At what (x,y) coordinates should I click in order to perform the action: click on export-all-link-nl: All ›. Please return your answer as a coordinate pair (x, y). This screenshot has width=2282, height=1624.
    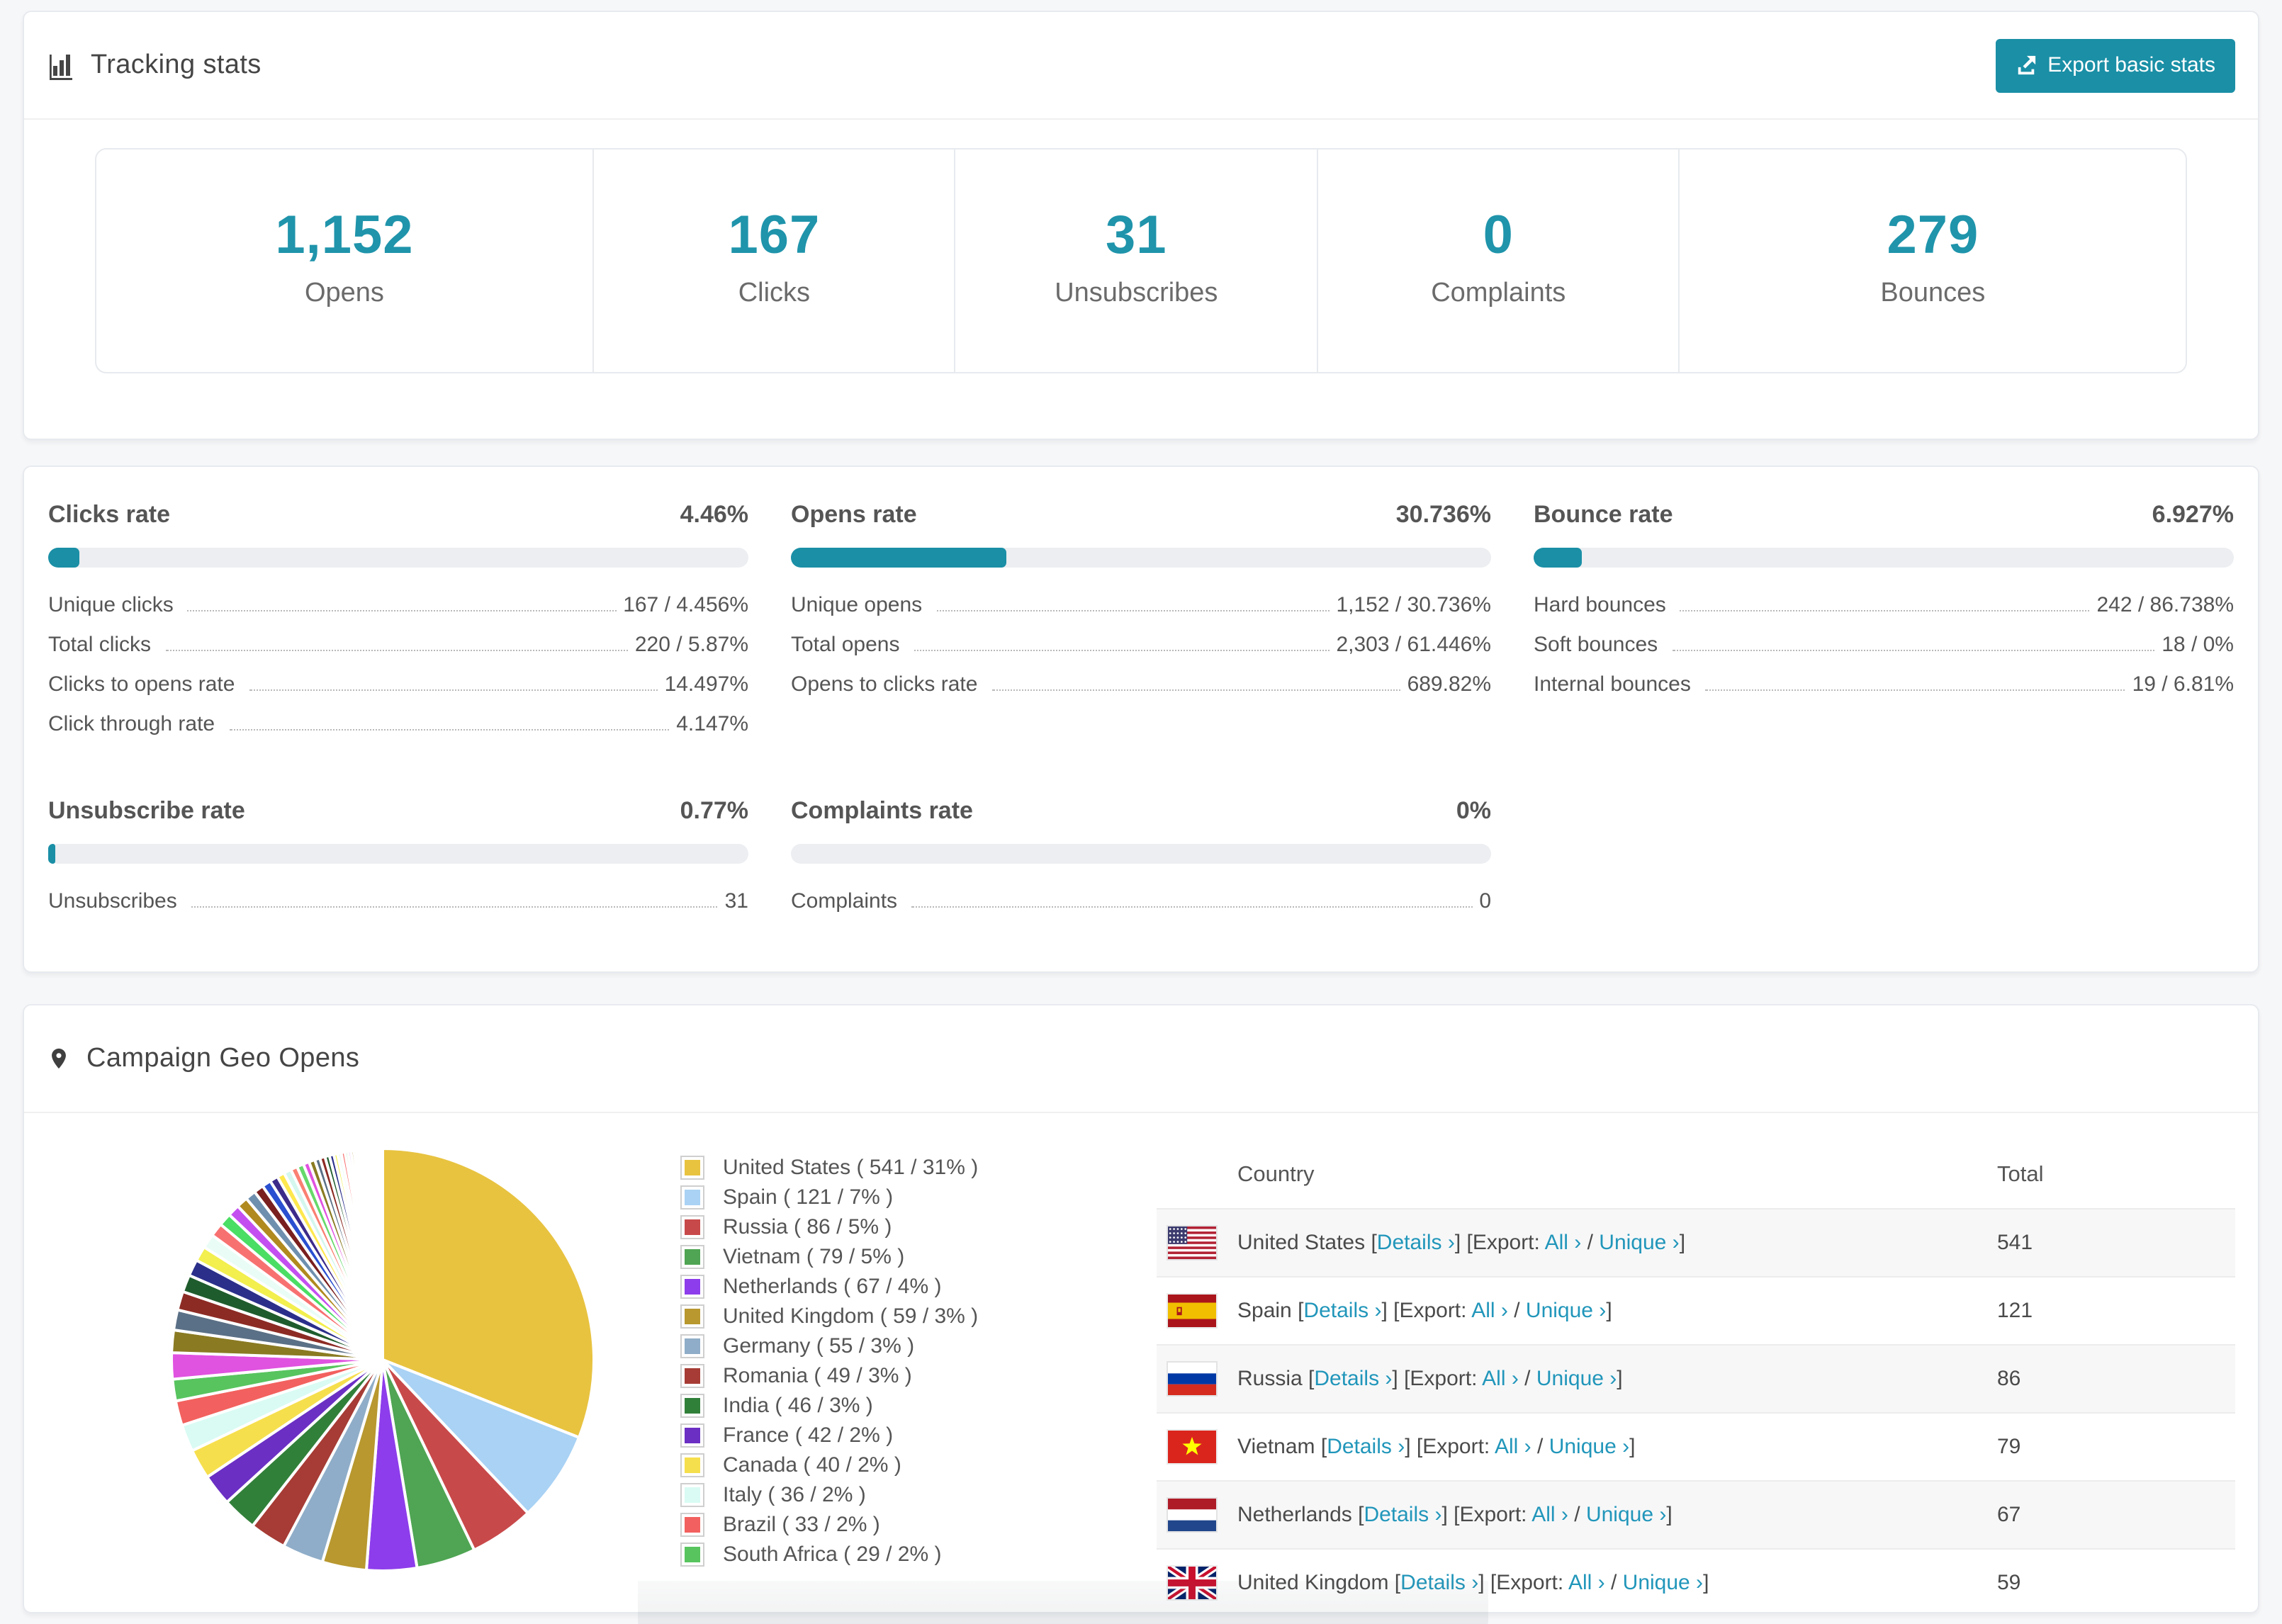
    Looking at the image, I should click on (1550, 1515).